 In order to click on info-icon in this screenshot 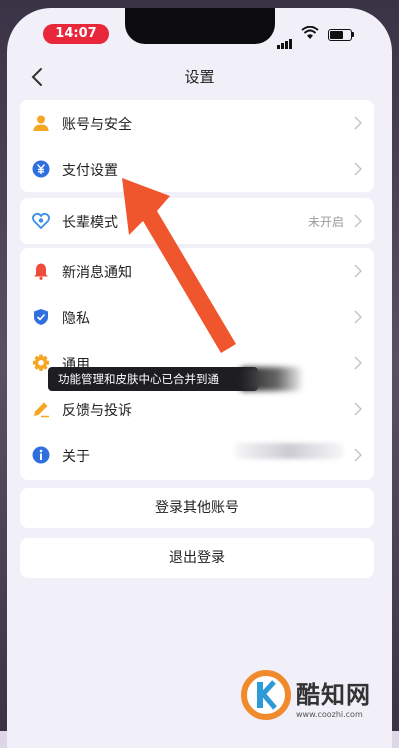, I will do `click(41, 455)`.